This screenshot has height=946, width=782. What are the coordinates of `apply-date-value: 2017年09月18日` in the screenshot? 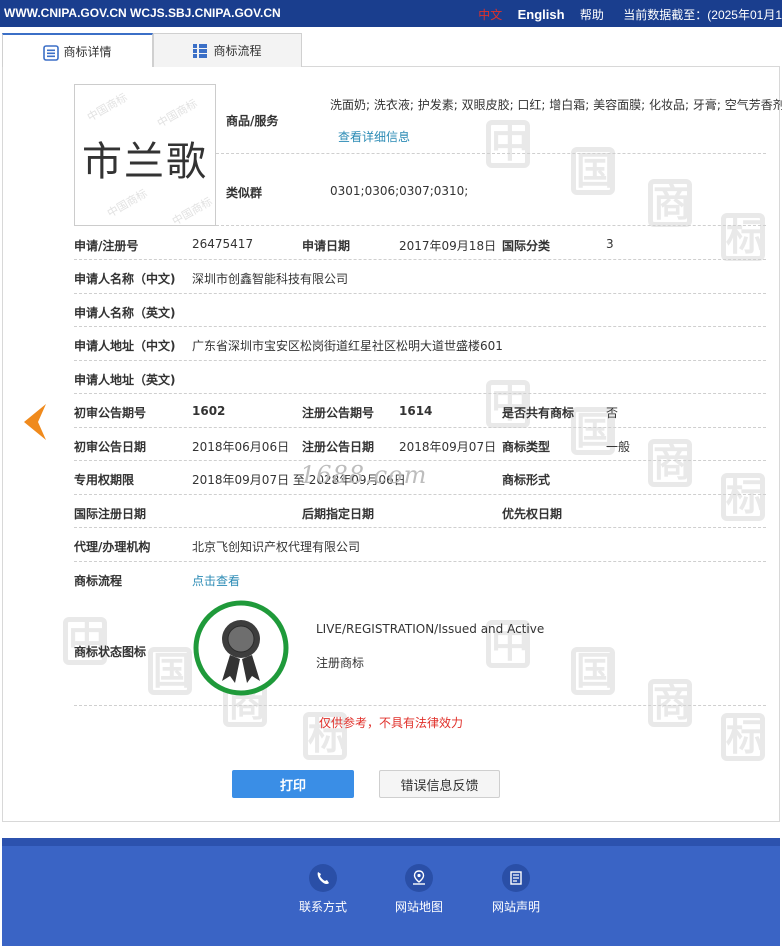 It's located at (448, 246).